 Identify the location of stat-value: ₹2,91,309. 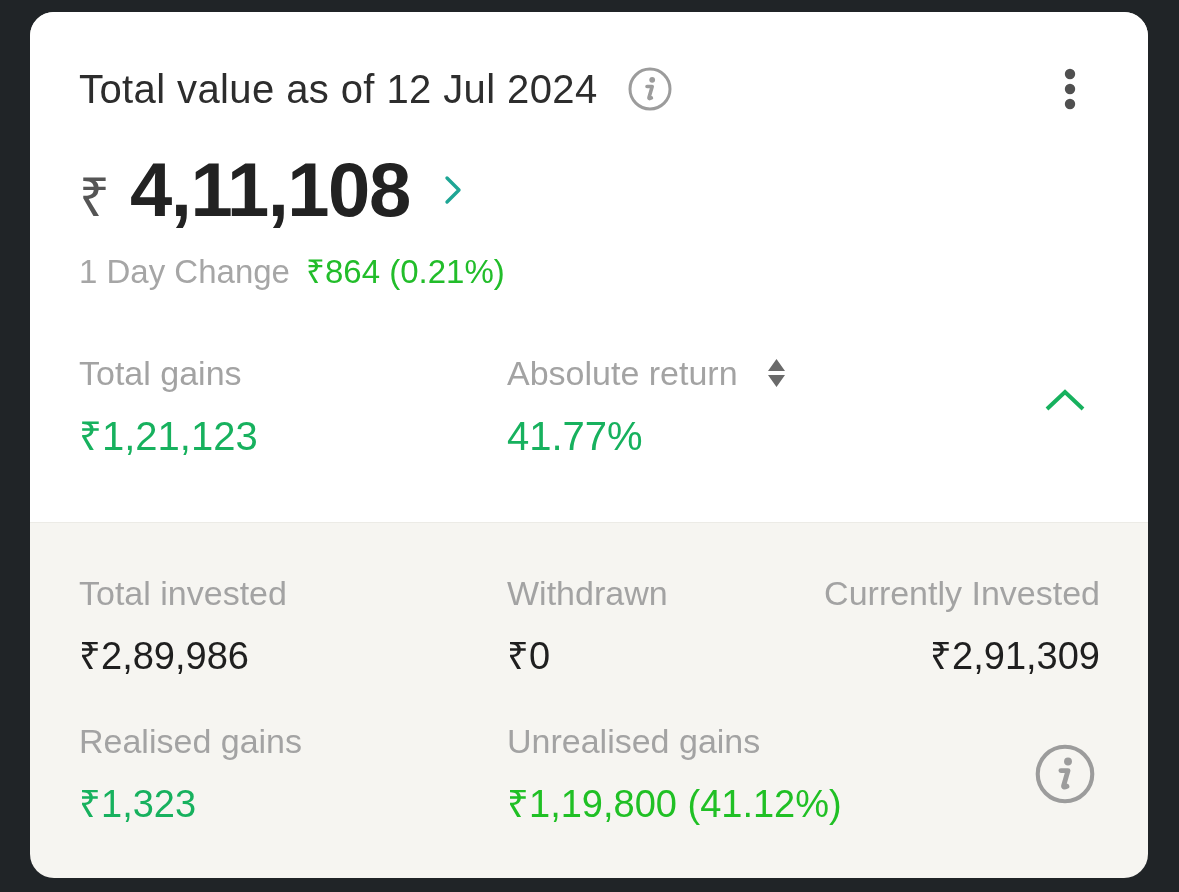
(1015, 656).